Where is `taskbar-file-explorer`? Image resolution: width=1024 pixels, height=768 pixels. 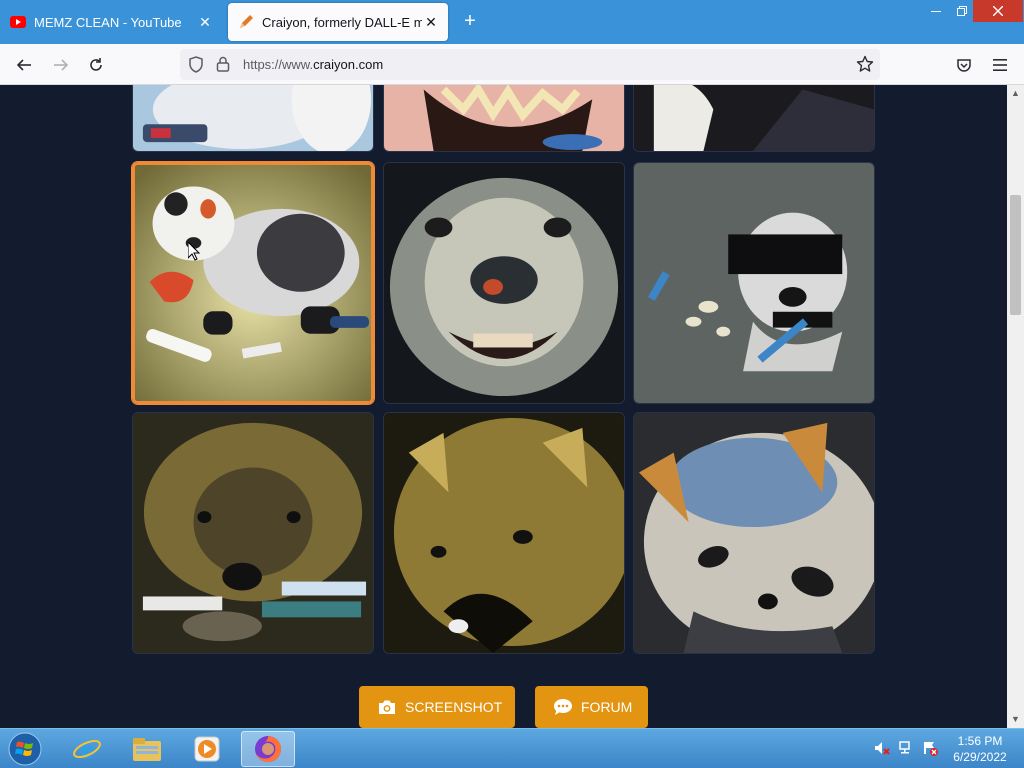
taskbar-file-explorer is located at coordinates (147, 749).